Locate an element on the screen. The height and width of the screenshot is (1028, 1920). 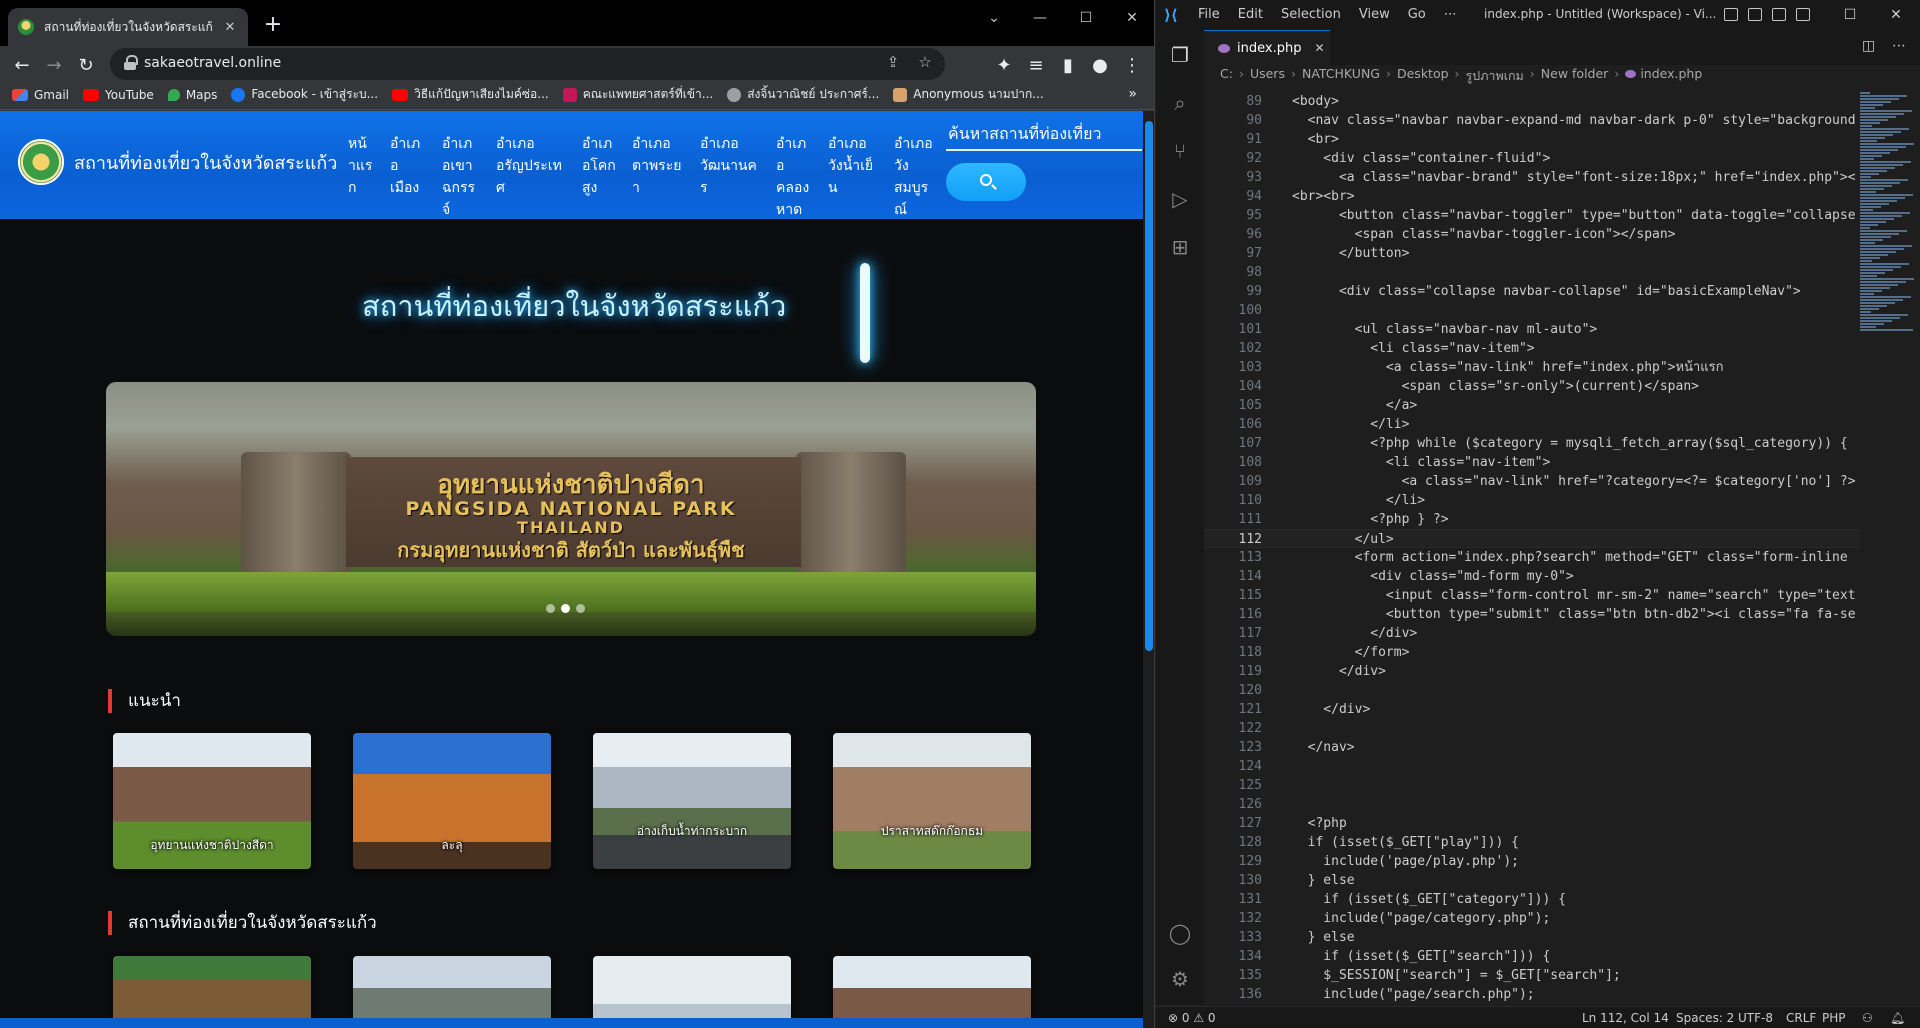
toggle-secondary-sidebar-icon is located at coordinates (1779, 14).